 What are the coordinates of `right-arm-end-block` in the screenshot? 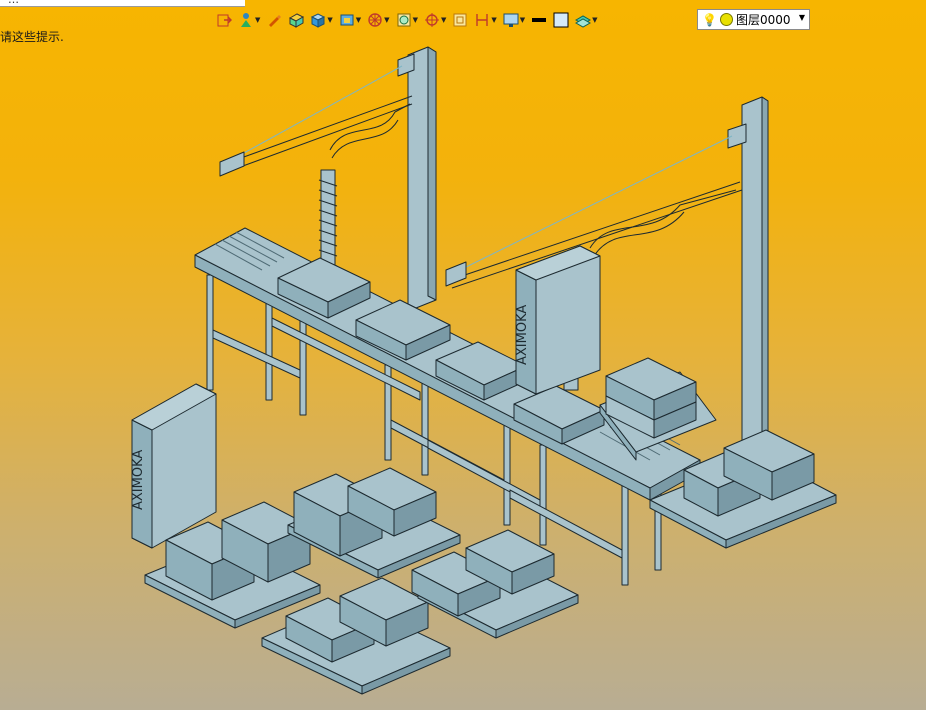 It's located at (456, 274).